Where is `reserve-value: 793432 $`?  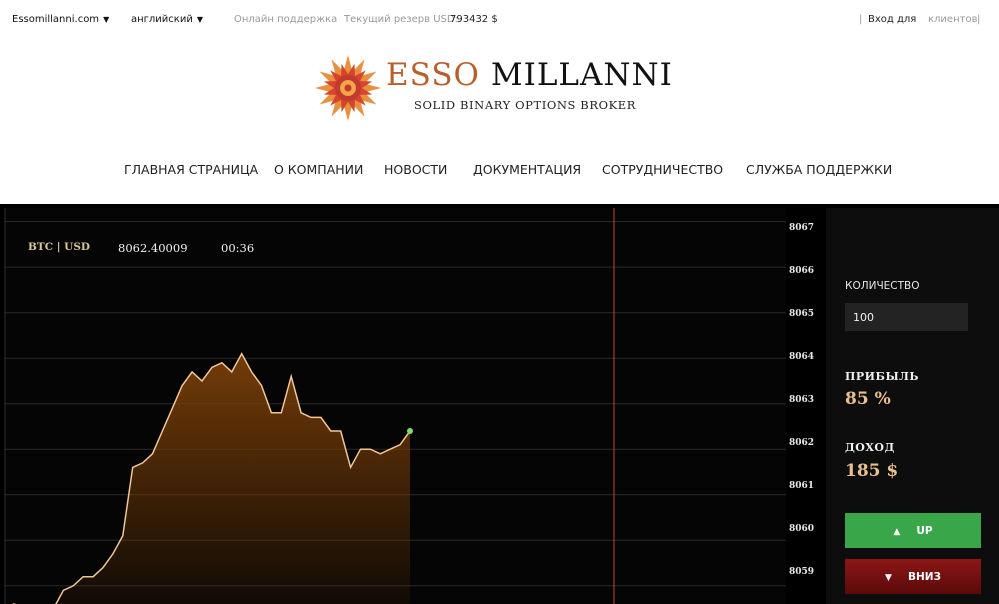
reserve-value: 793432 $ is located at coordinates (474, 19).